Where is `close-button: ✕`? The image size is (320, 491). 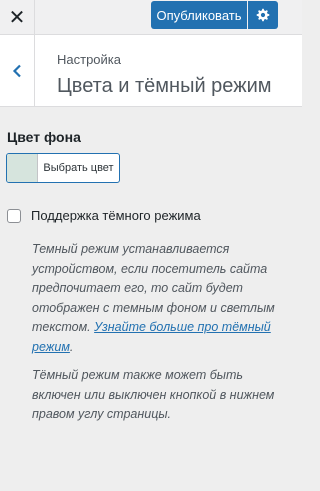
close-button: ✕ is located at coordinates (17, 17).